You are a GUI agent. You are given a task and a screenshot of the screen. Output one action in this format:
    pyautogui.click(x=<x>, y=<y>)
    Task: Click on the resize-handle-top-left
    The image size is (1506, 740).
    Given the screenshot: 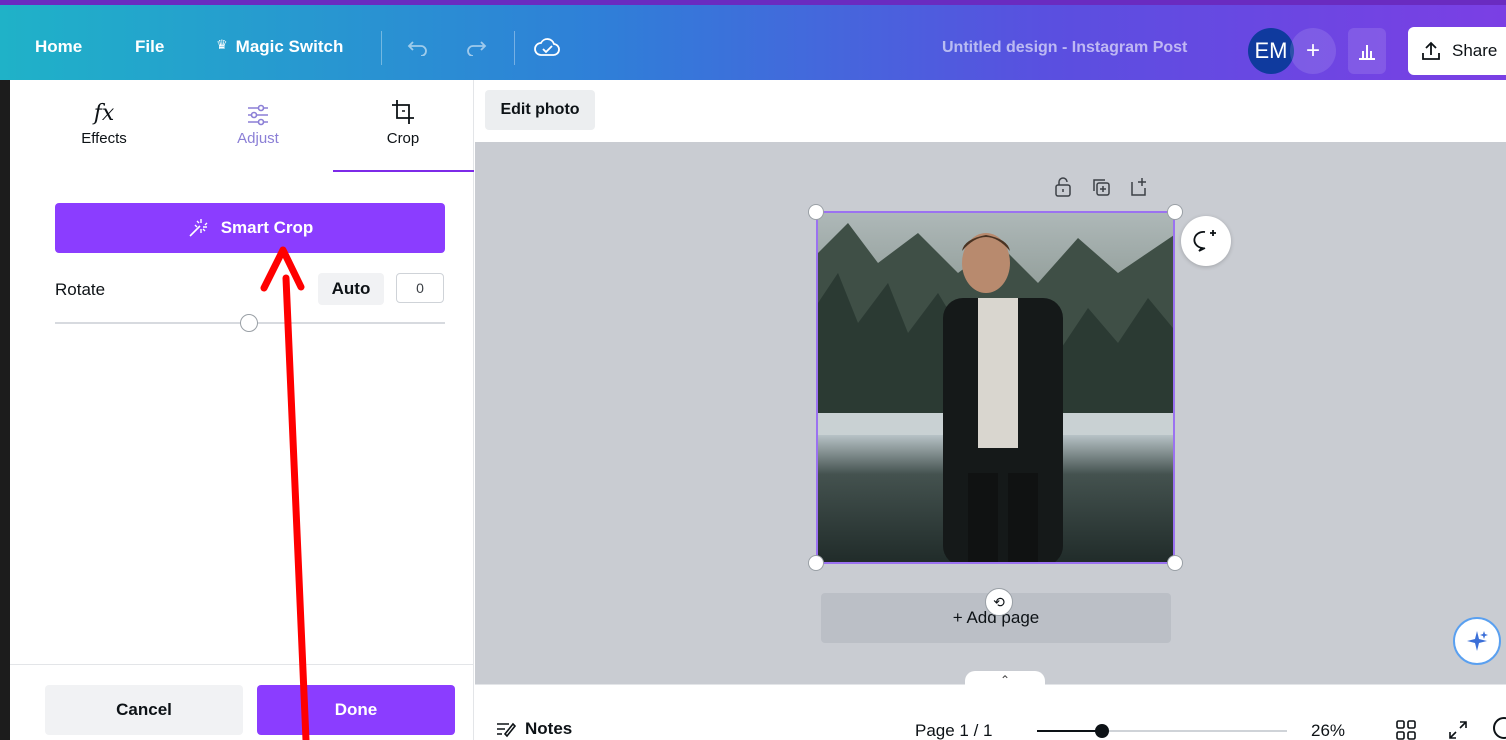 What is the action you would take?
    pyautogui.click(x=816, y=212)
    